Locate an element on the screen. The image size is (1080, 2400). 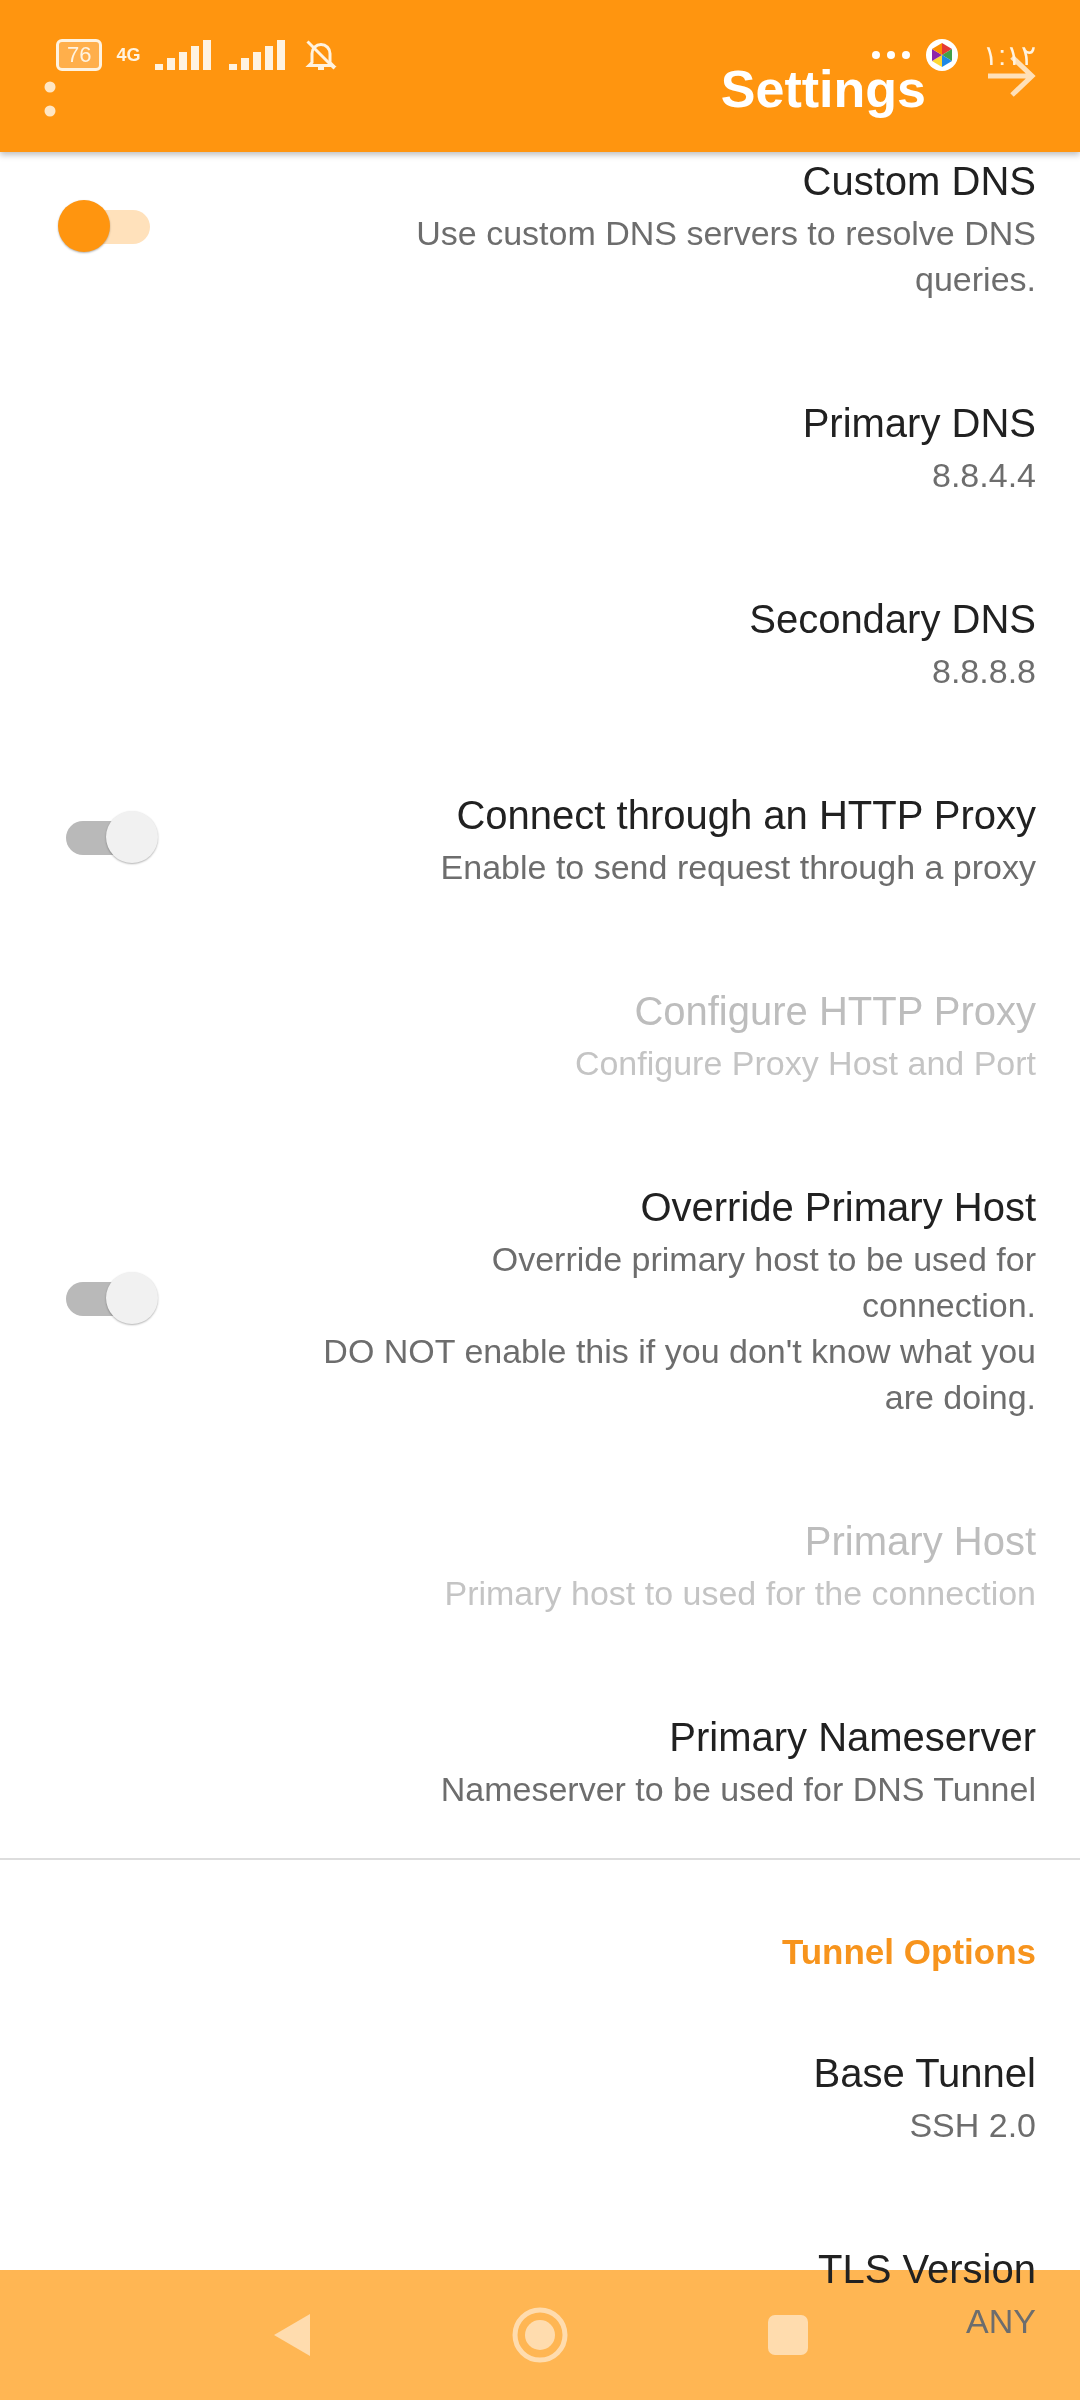
preference-item: Base Tunnel SSH 2.0 is located at coordinates (540, 2096).